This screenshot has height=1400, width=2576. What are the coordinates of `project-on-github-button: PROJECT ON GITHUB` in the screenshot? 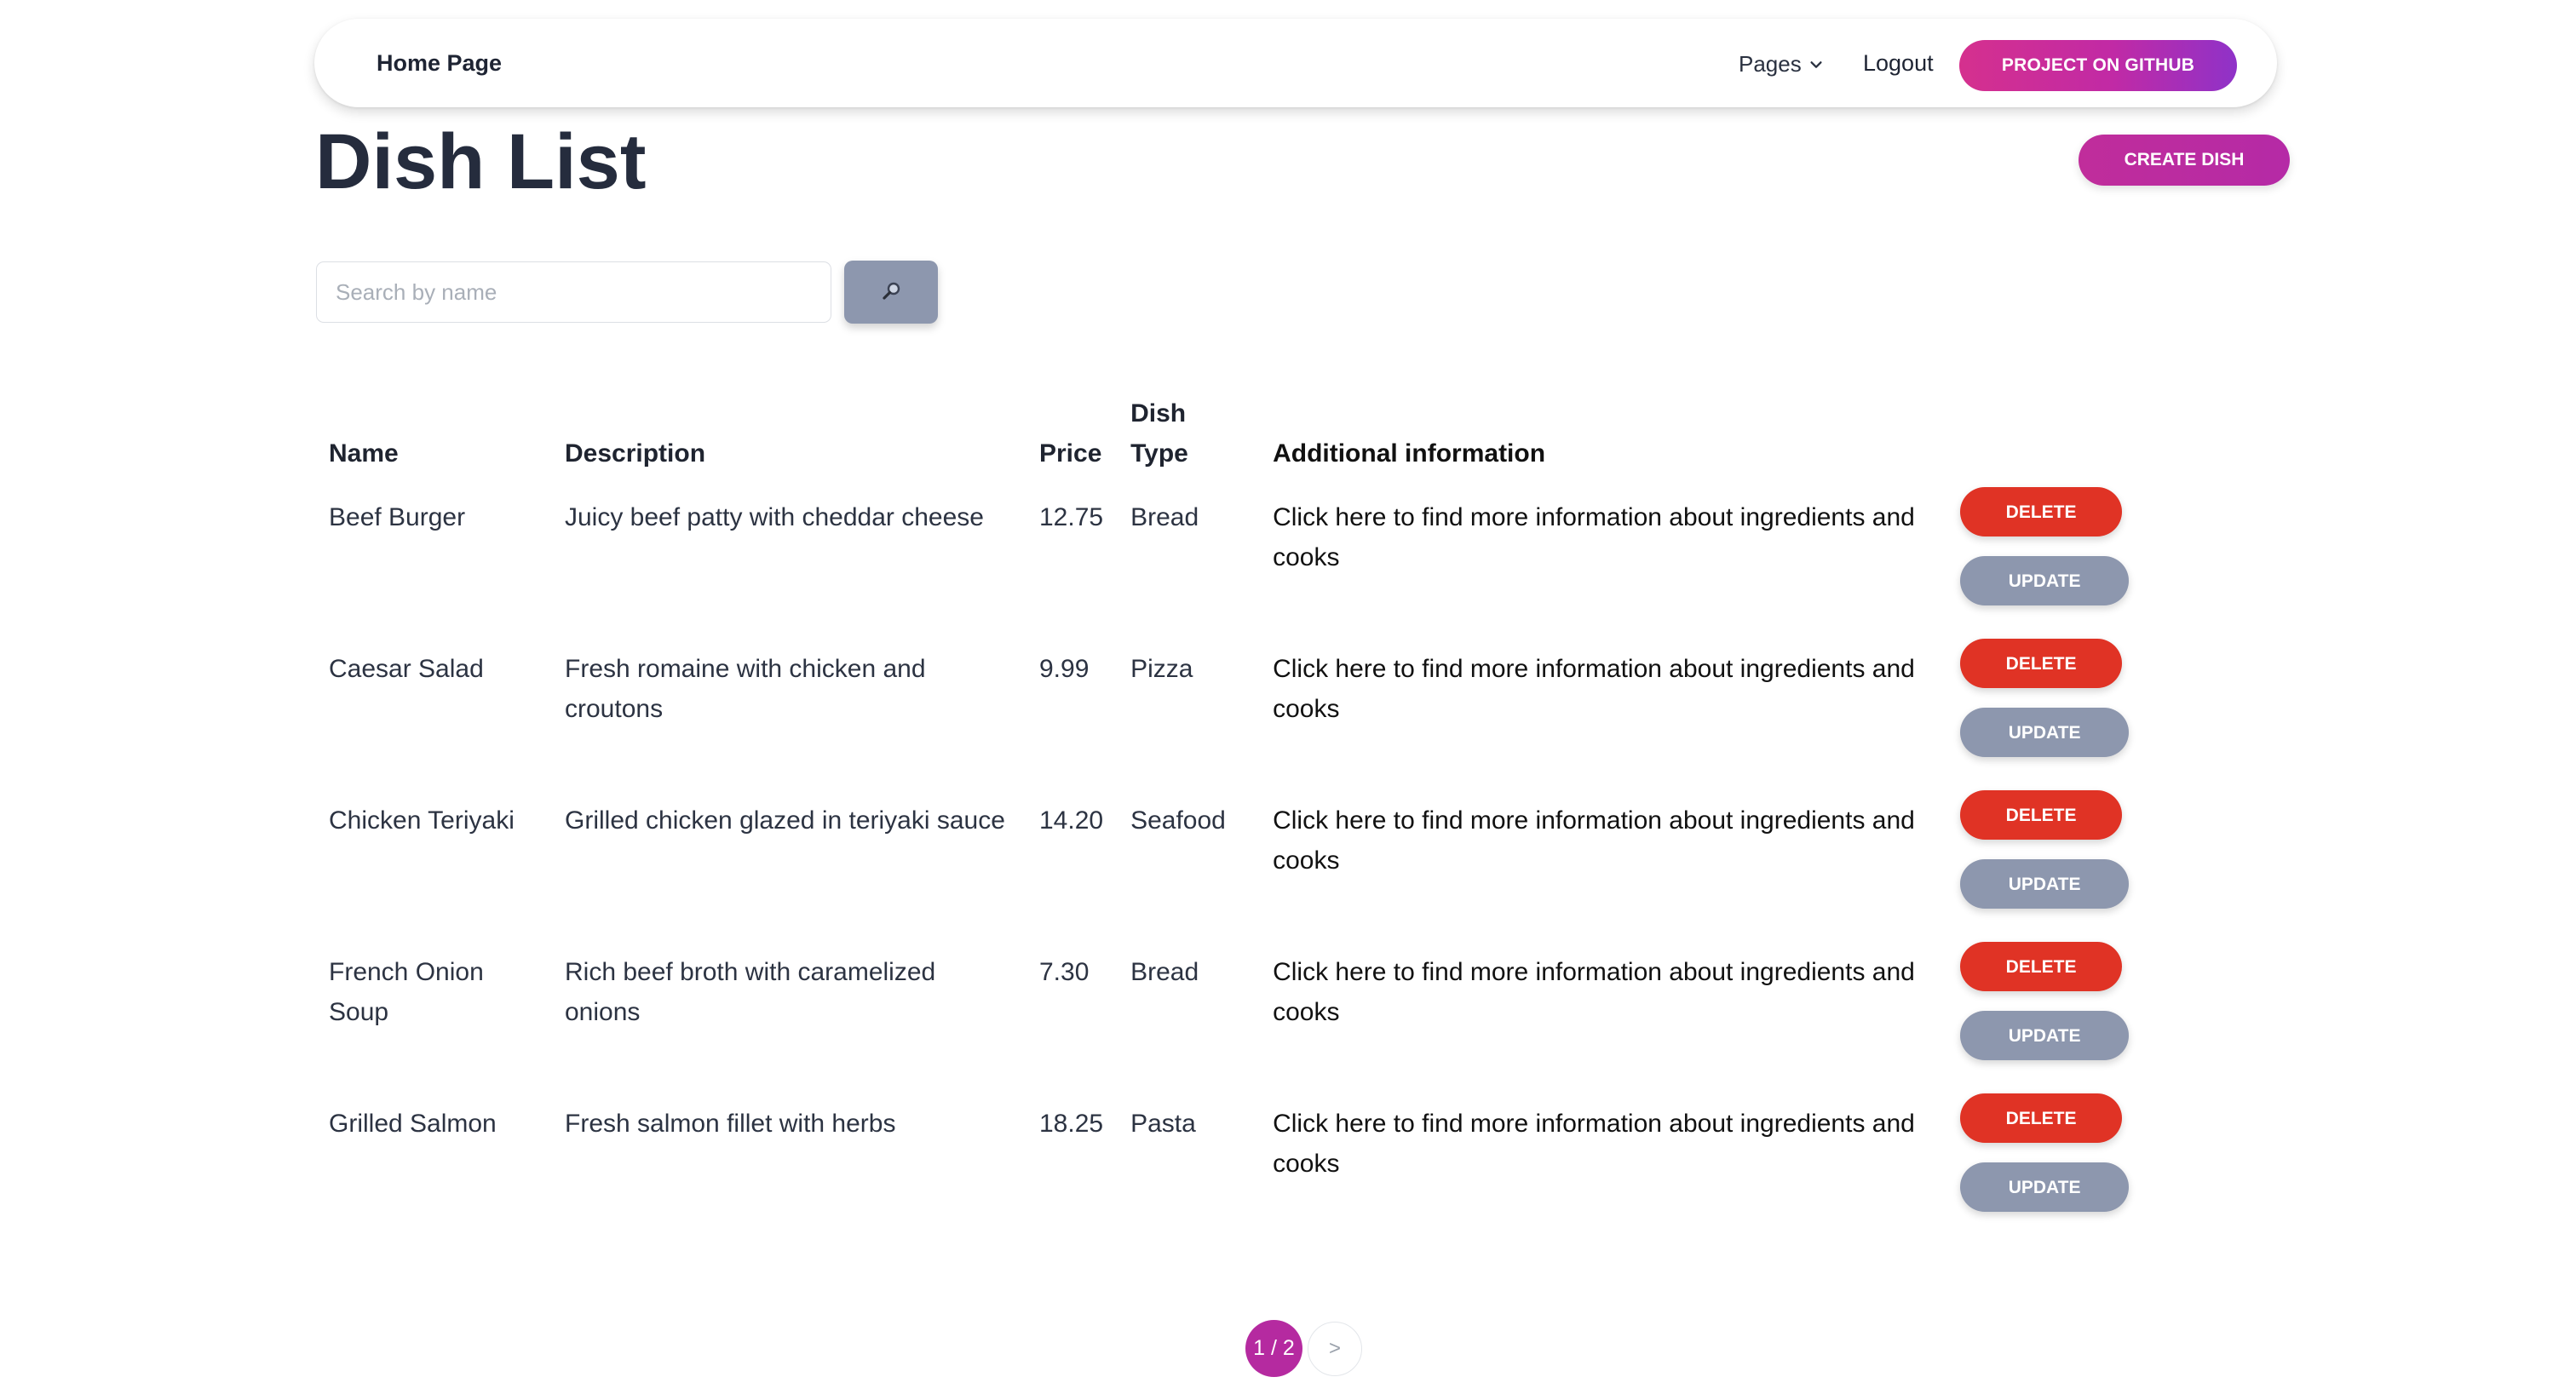 It's located at (2098, 65).